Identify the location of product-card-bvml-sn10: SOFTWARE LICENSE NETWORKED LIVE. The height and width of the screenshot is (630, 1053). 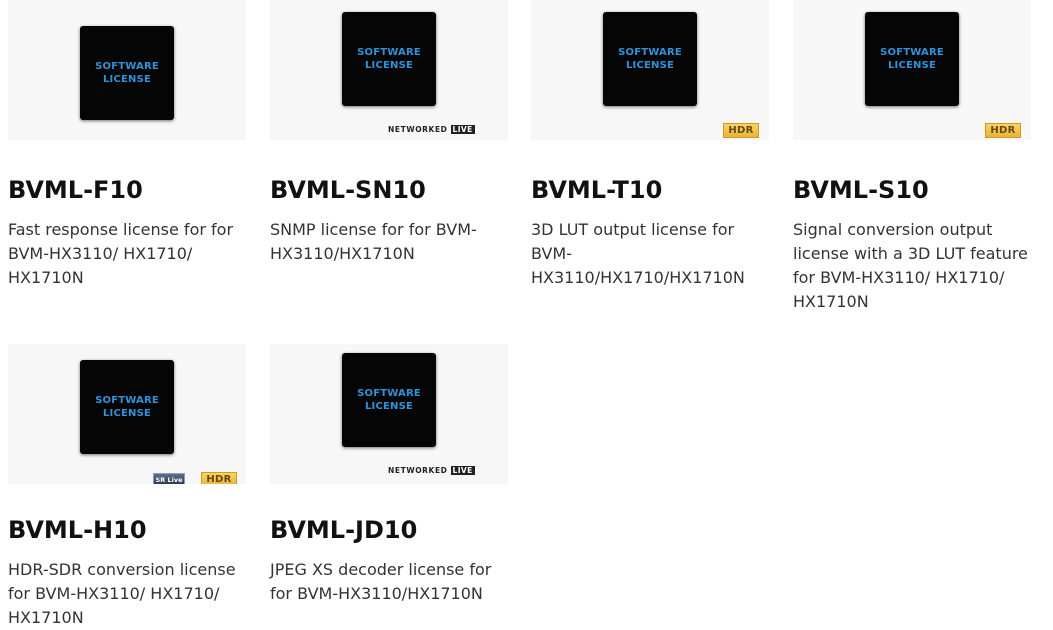
(389, 70).